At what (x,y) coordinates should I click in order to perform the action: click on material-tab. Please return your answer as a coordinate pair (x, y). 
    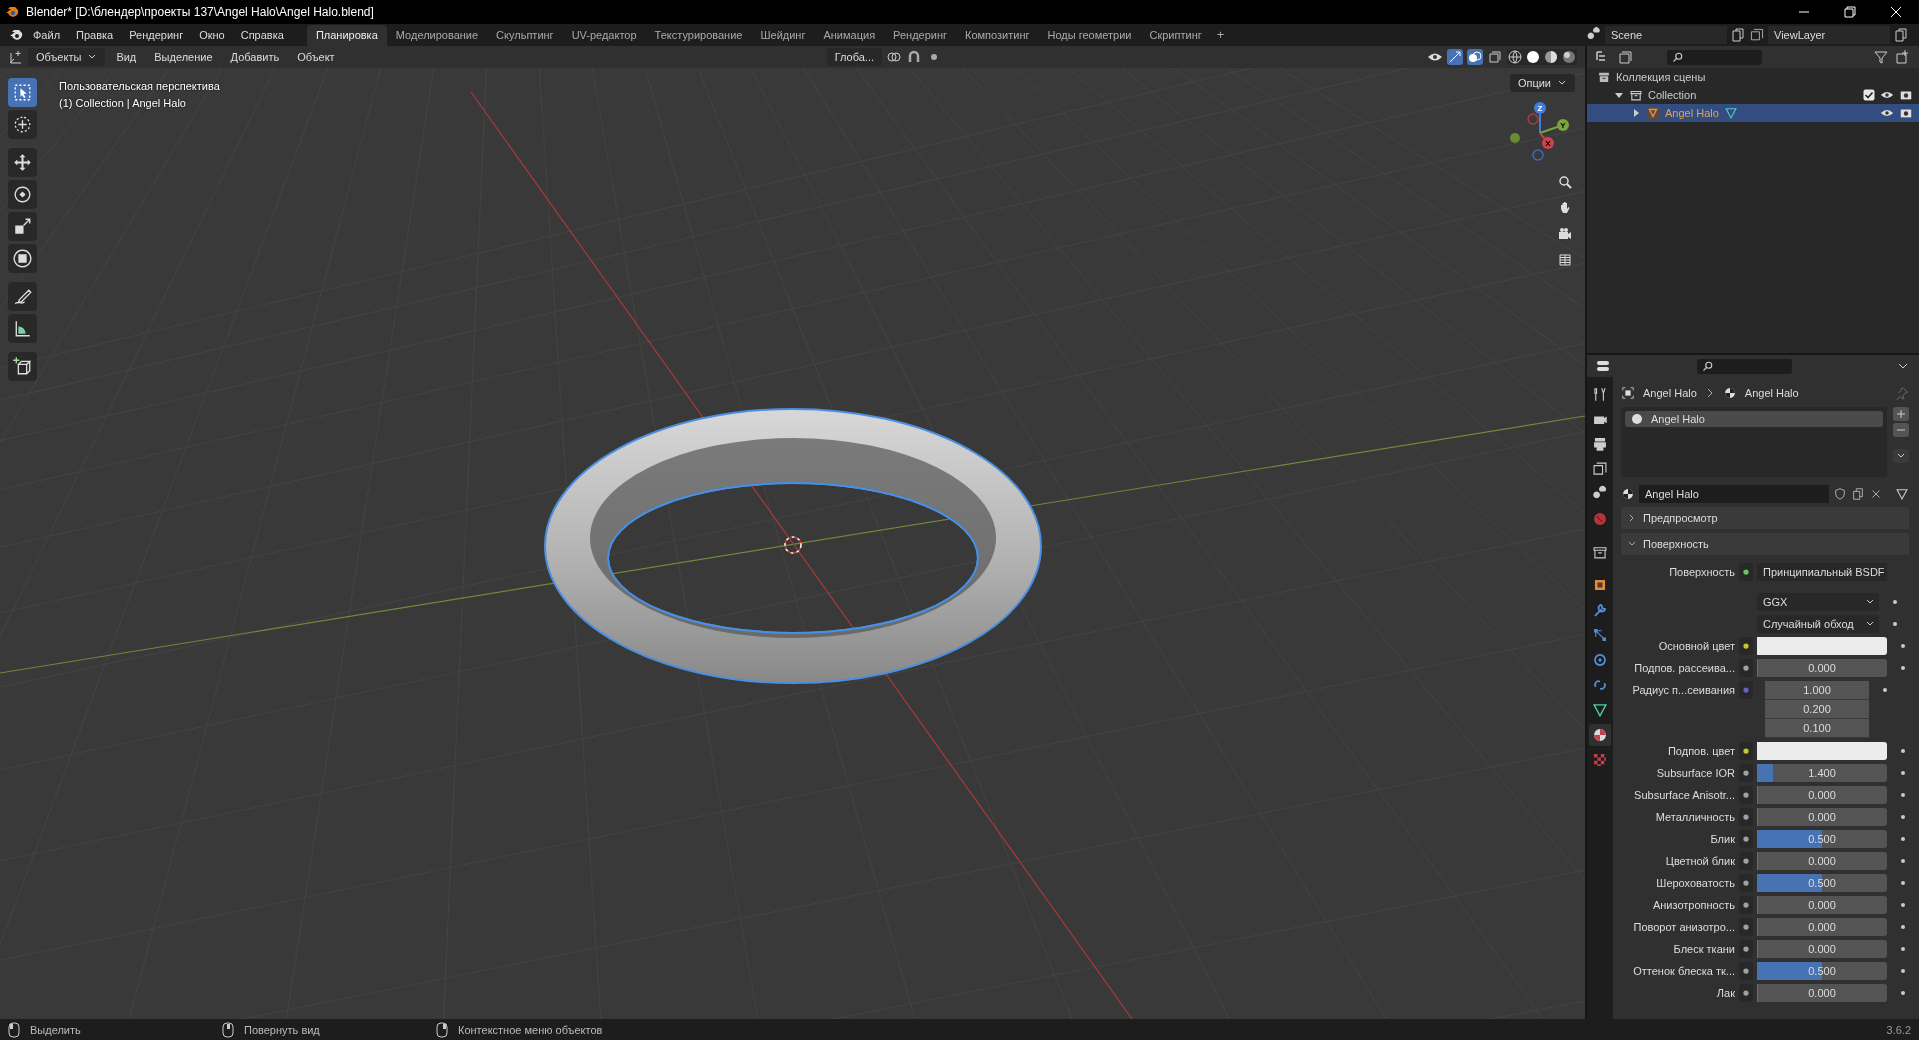
    Looking at the image, I should click on (1600, 735).